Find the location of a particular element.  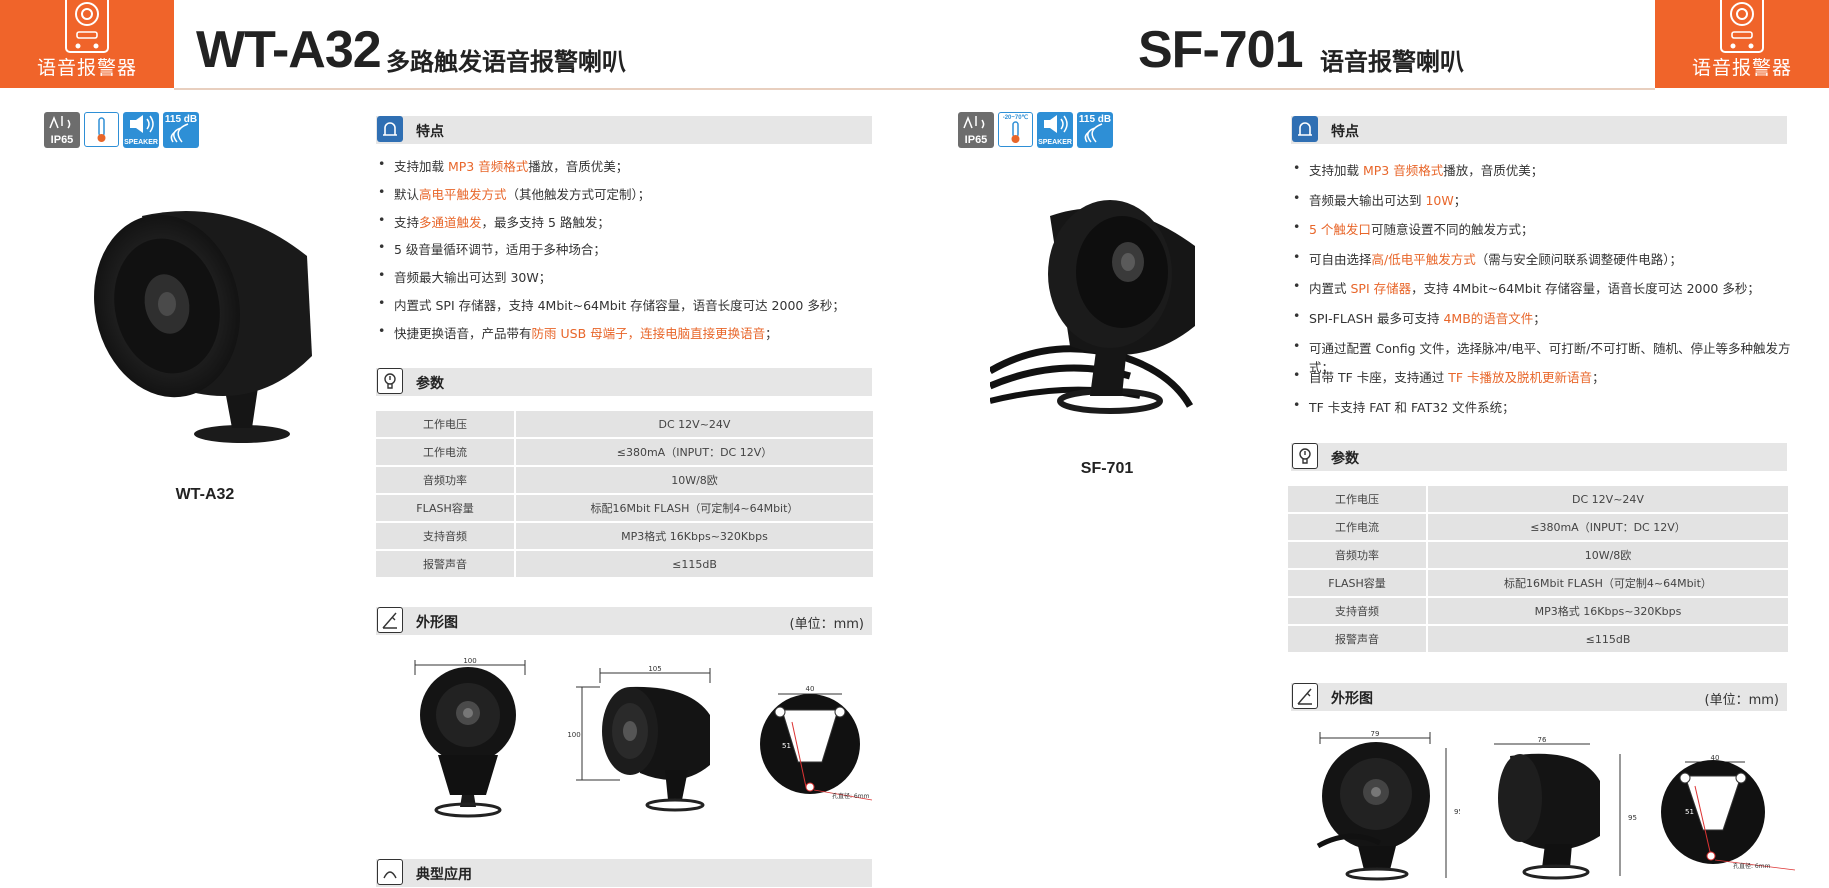

spec-icons-left: IP65 SPEAKER 115 dB is located at coordinates (121, 130).